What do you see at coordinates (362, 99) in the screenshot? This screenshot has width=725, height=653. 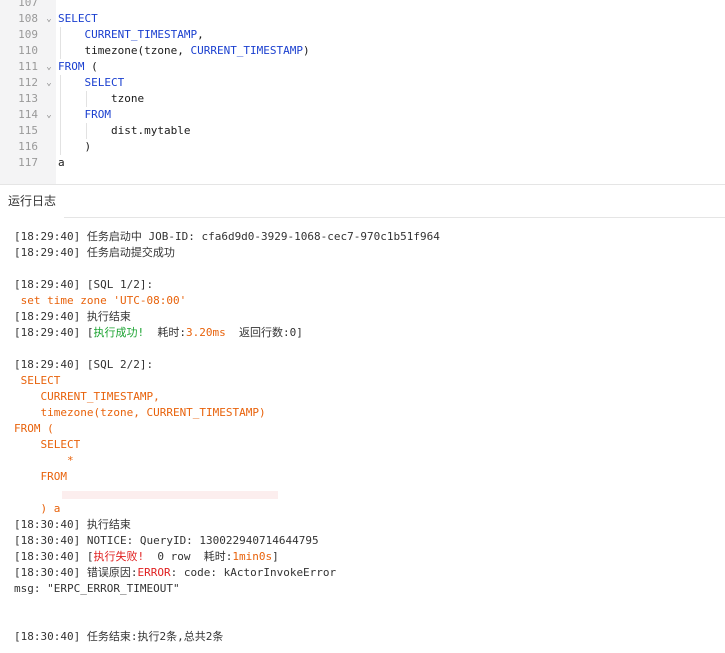 I see `code-line: 113 tzone` at bounding box center [362, 99].